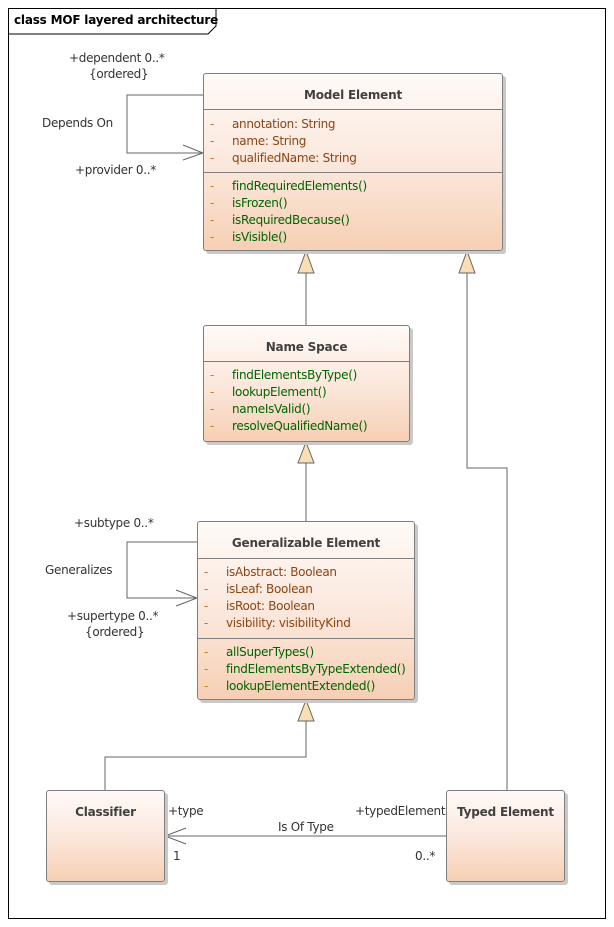 Image resolution: width=614 pixels, height=927 pixels. Describe the element at coordinates (353, 124) in the screenshot. I see `attribute-row: - annotation: String` at that location.